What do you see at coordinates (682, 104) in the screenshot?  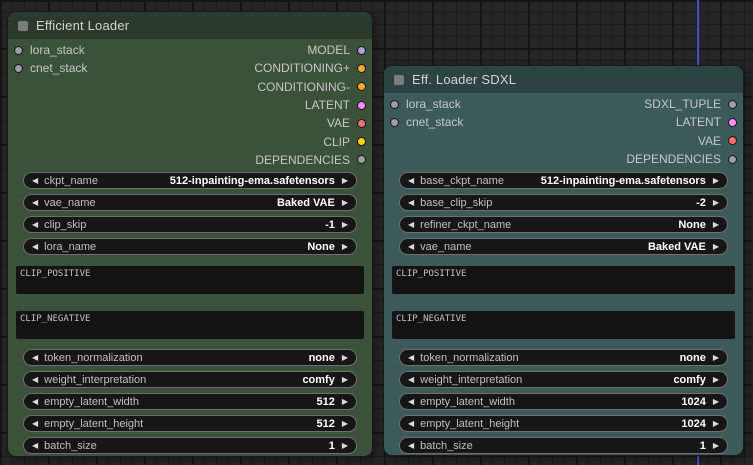 I see `slot-label: SDXL_TUPLE` at bounding box center [682, 104].